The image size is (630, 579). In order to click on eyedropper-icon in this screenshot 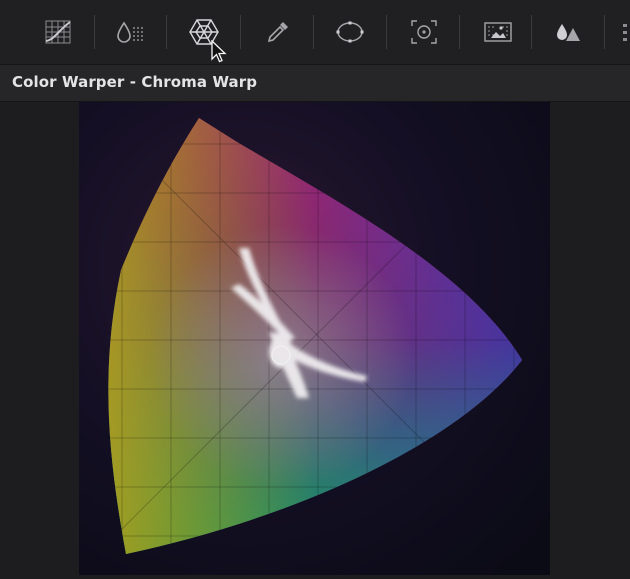, I will do `click(277, 32)`.